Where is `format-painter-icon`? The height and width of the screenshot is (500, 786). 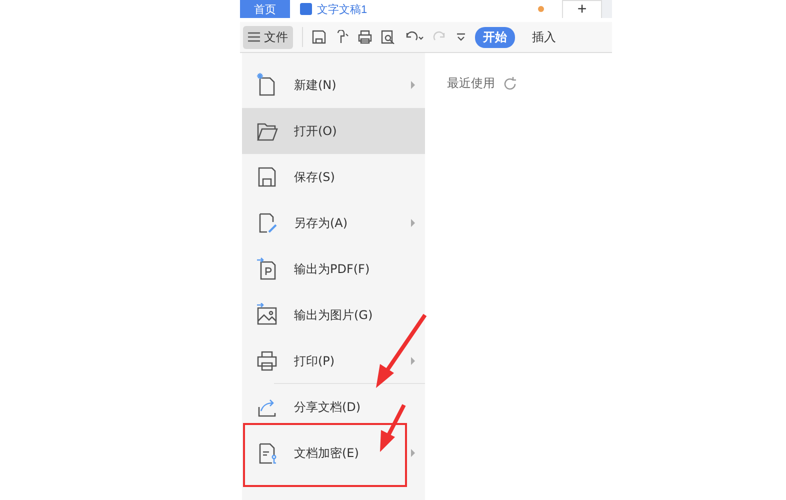 format-painter-icon is located at coordinates (342, 37).